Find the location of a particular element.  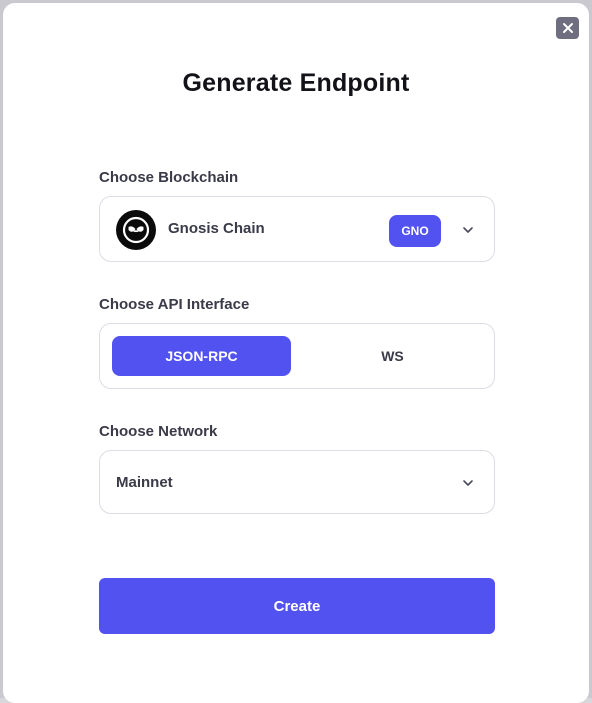

close-button is located at coordinates (567, 28).